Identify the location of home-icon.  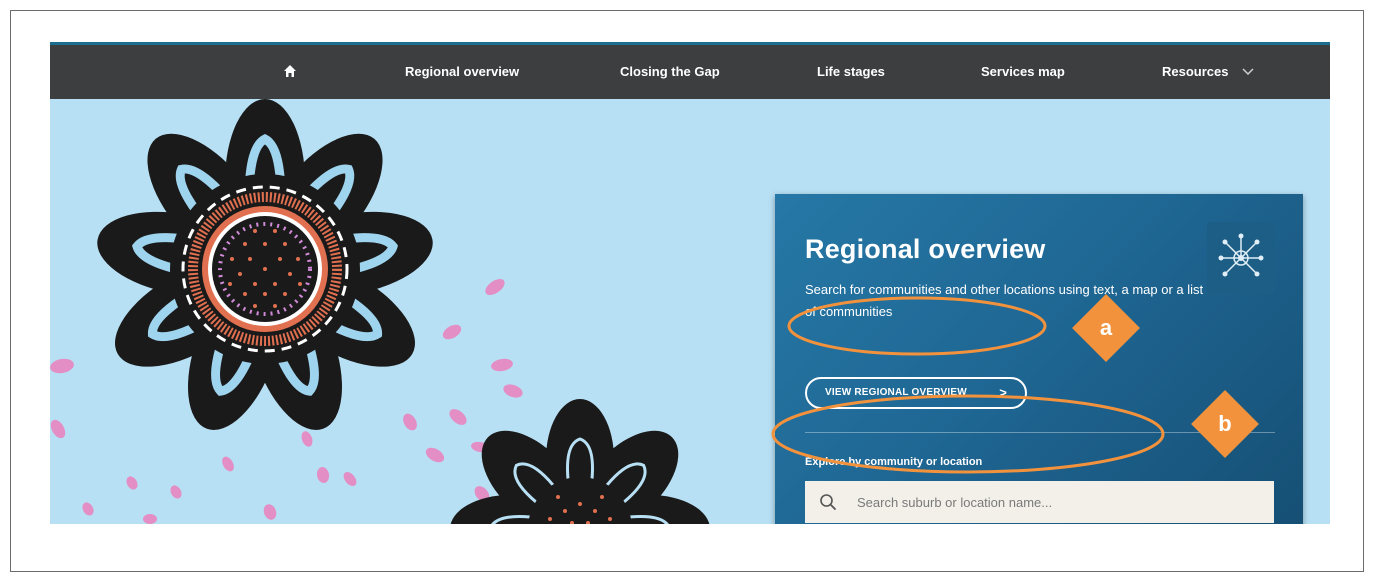
(290, 71).